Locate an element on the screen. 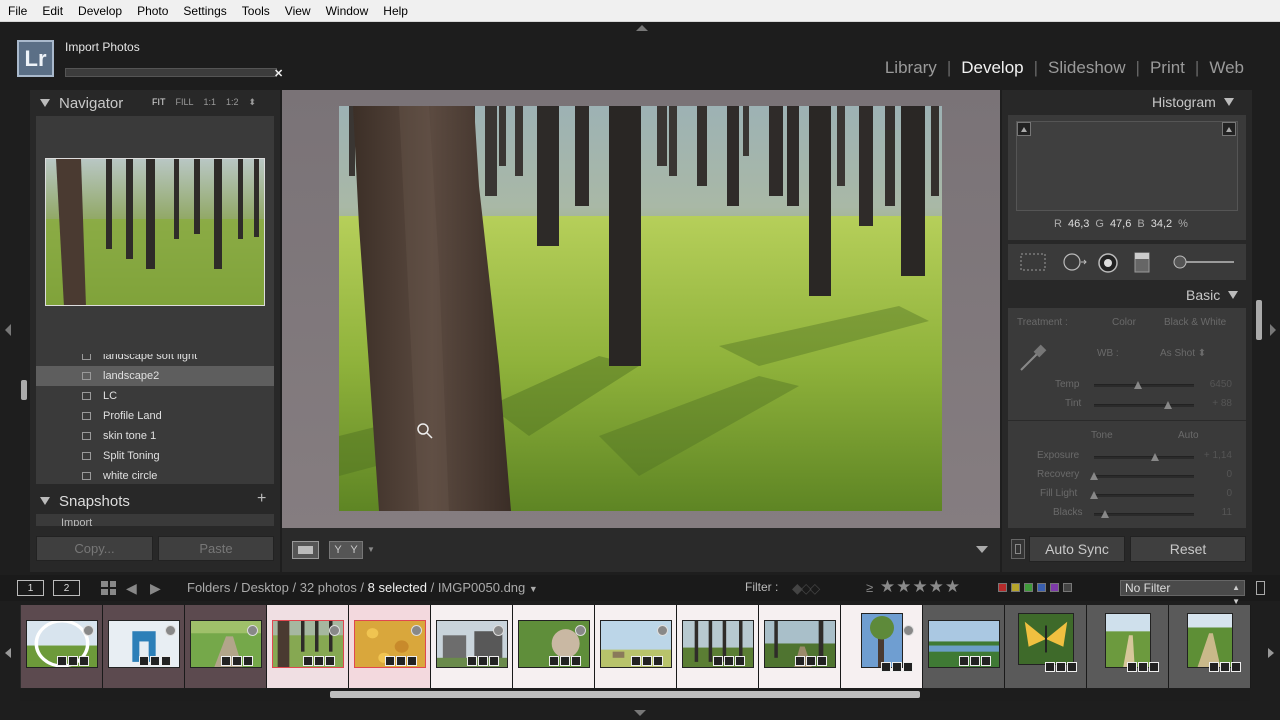 This screenshot has width=1280, height=720. collapse-bottom-arrow-icon is located at coordinates (640, 713).